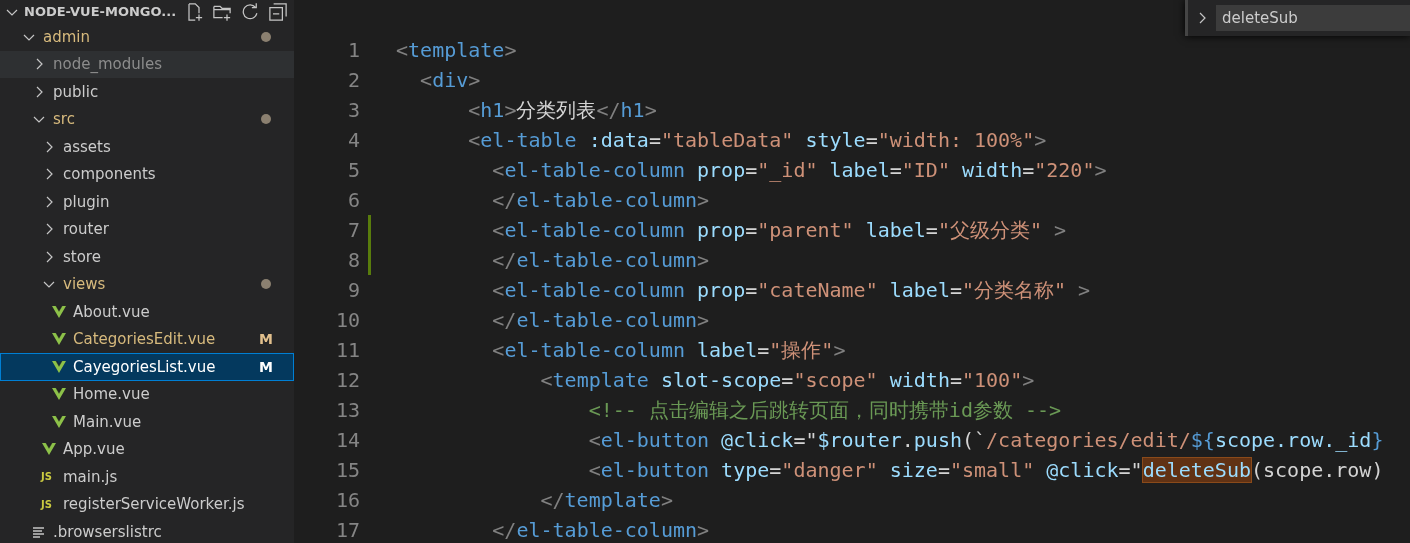 This screenshot has height=543, width=1410. I want to click on line-number: 7, so click(353, 230).